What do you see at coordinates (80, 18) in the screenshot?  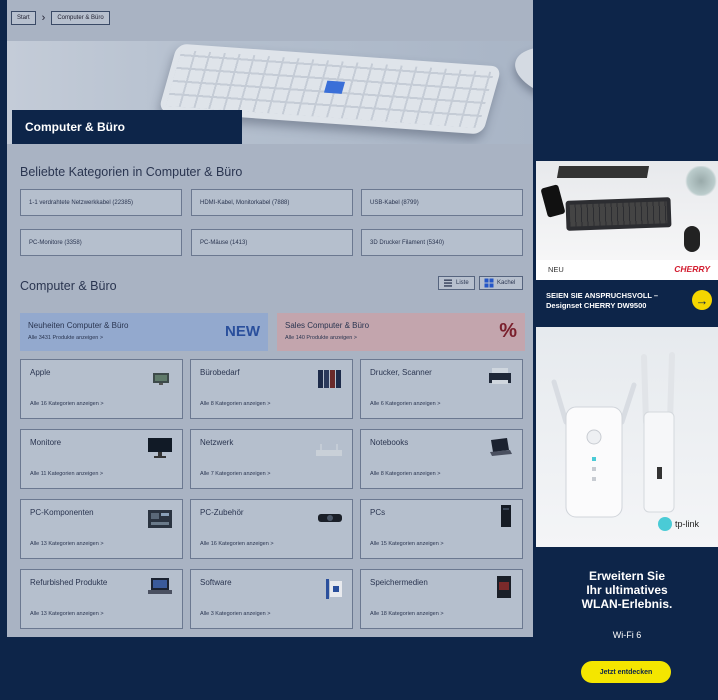 I see `breadcrumb-current: Computer & Büro` at bounding box center [80, 18].